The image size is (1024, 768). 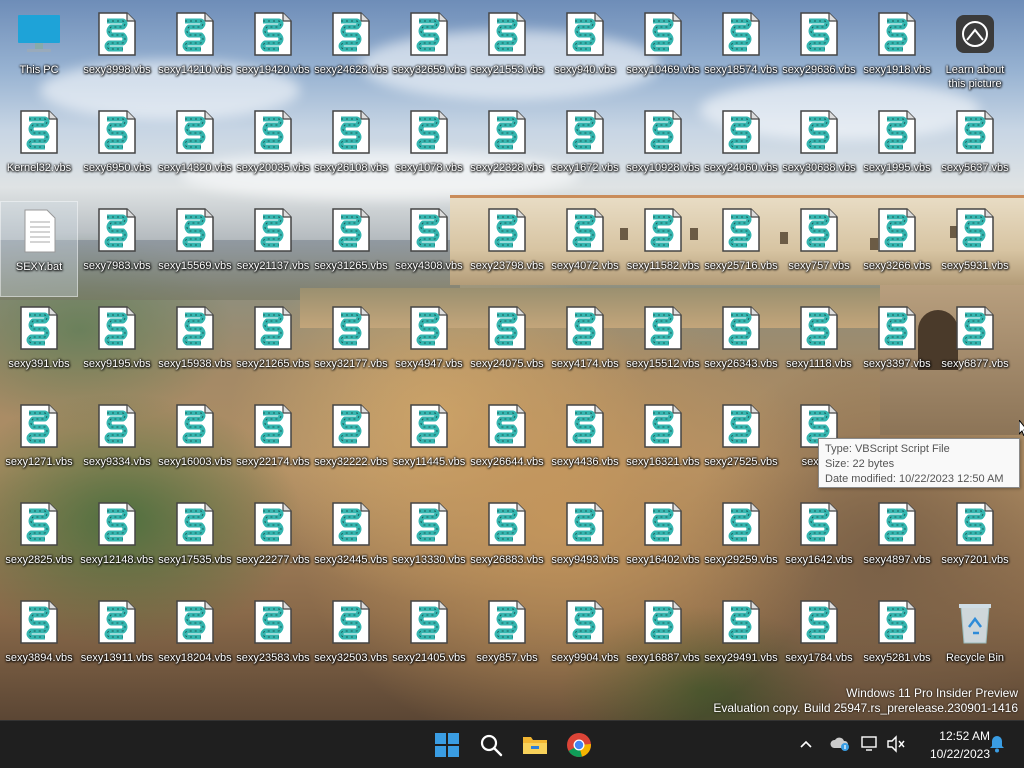 What do you see at coordinates (117, 347) in the screenshot?
I see `desktop-icon: sexy9195.vbs` at bounding box center [117, 347].